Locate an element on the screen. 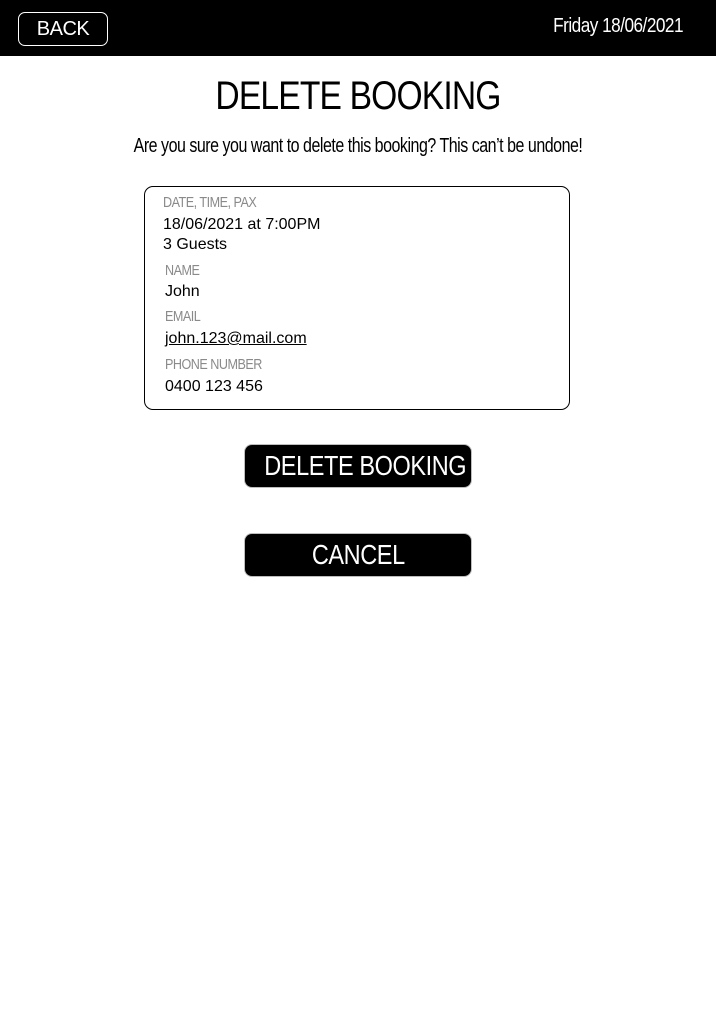  cancel-button: CANCEL is located at coordinates (358, 555).